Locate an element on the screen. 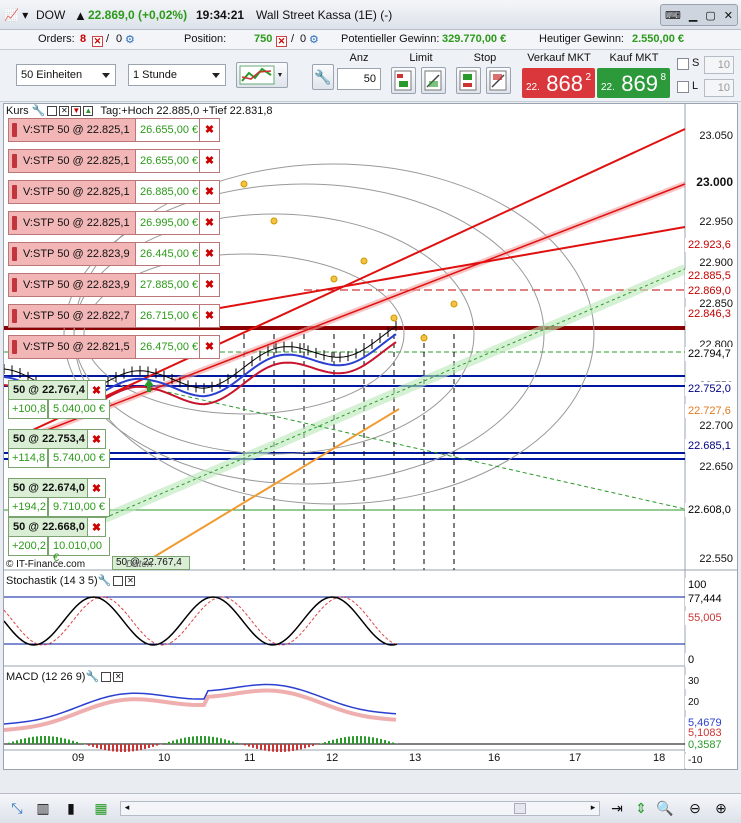 The image size is (741, 823). horizontal-scrollbar: ◂ ▸ is located at coordinates (360, 808).